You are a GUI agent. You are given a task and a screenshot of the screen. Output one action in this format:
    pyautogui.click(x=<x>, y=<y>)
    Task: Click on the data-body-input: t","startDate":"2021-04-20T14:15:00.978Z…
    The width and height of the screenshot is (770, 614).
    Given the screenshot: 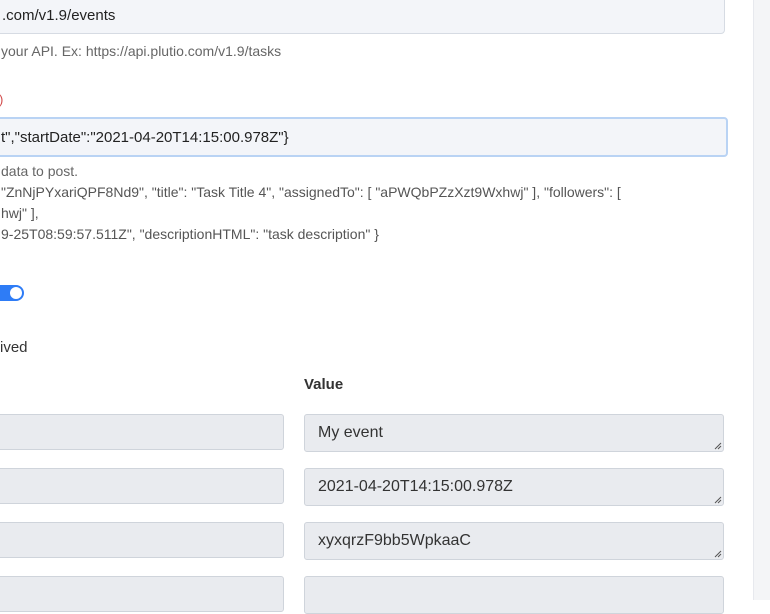 What is the action you would take?
    pyautogui.click(x=364, y=137)
    